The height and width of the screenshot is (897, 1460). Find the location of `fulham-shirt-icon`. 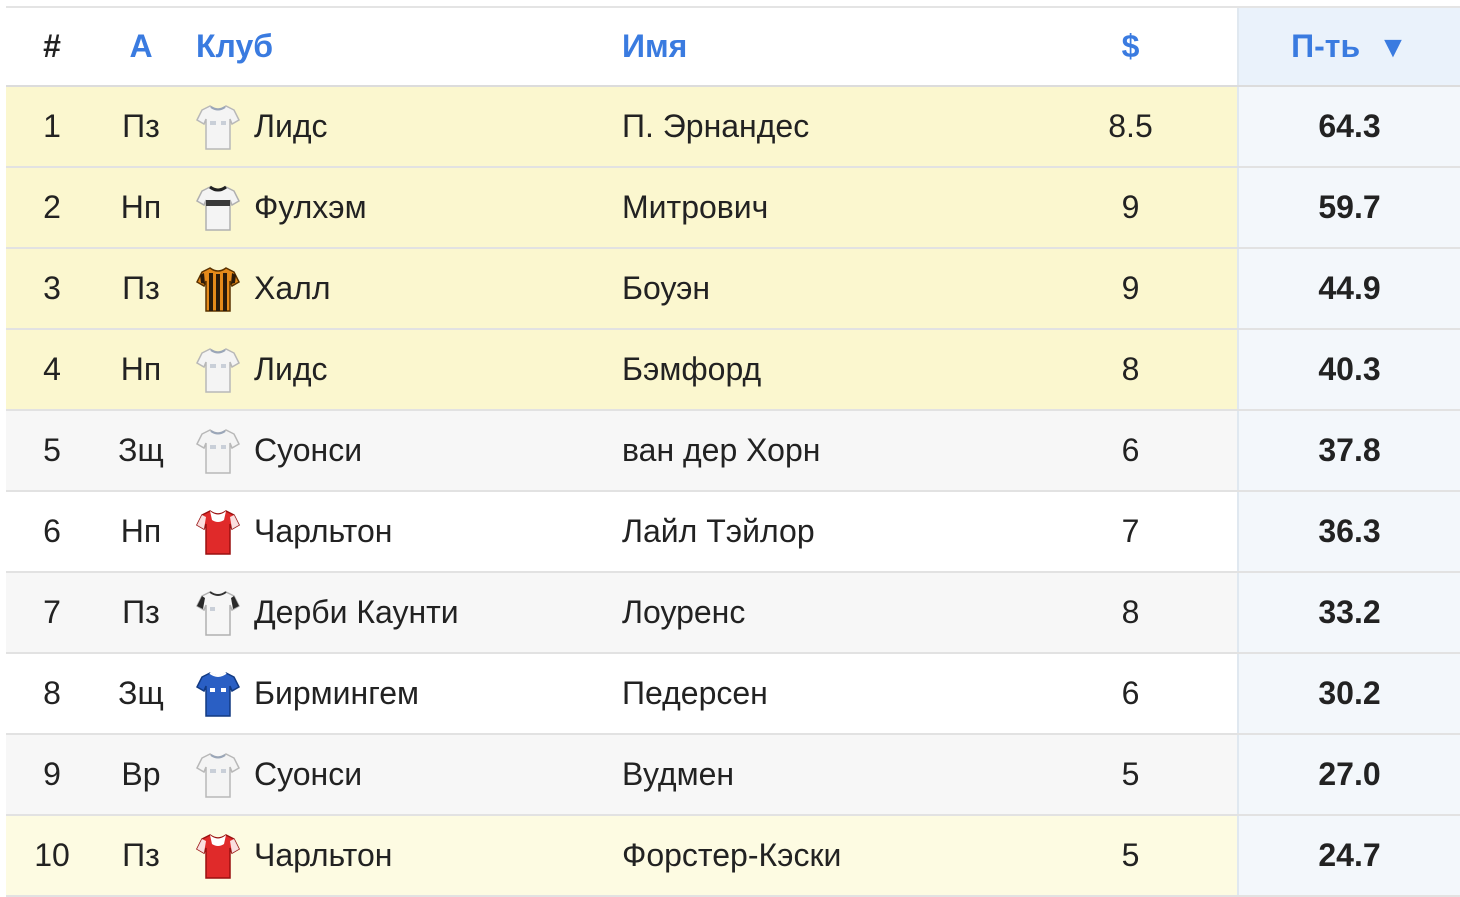

fulham-shirt-icon is located at coordinates (218, 208).